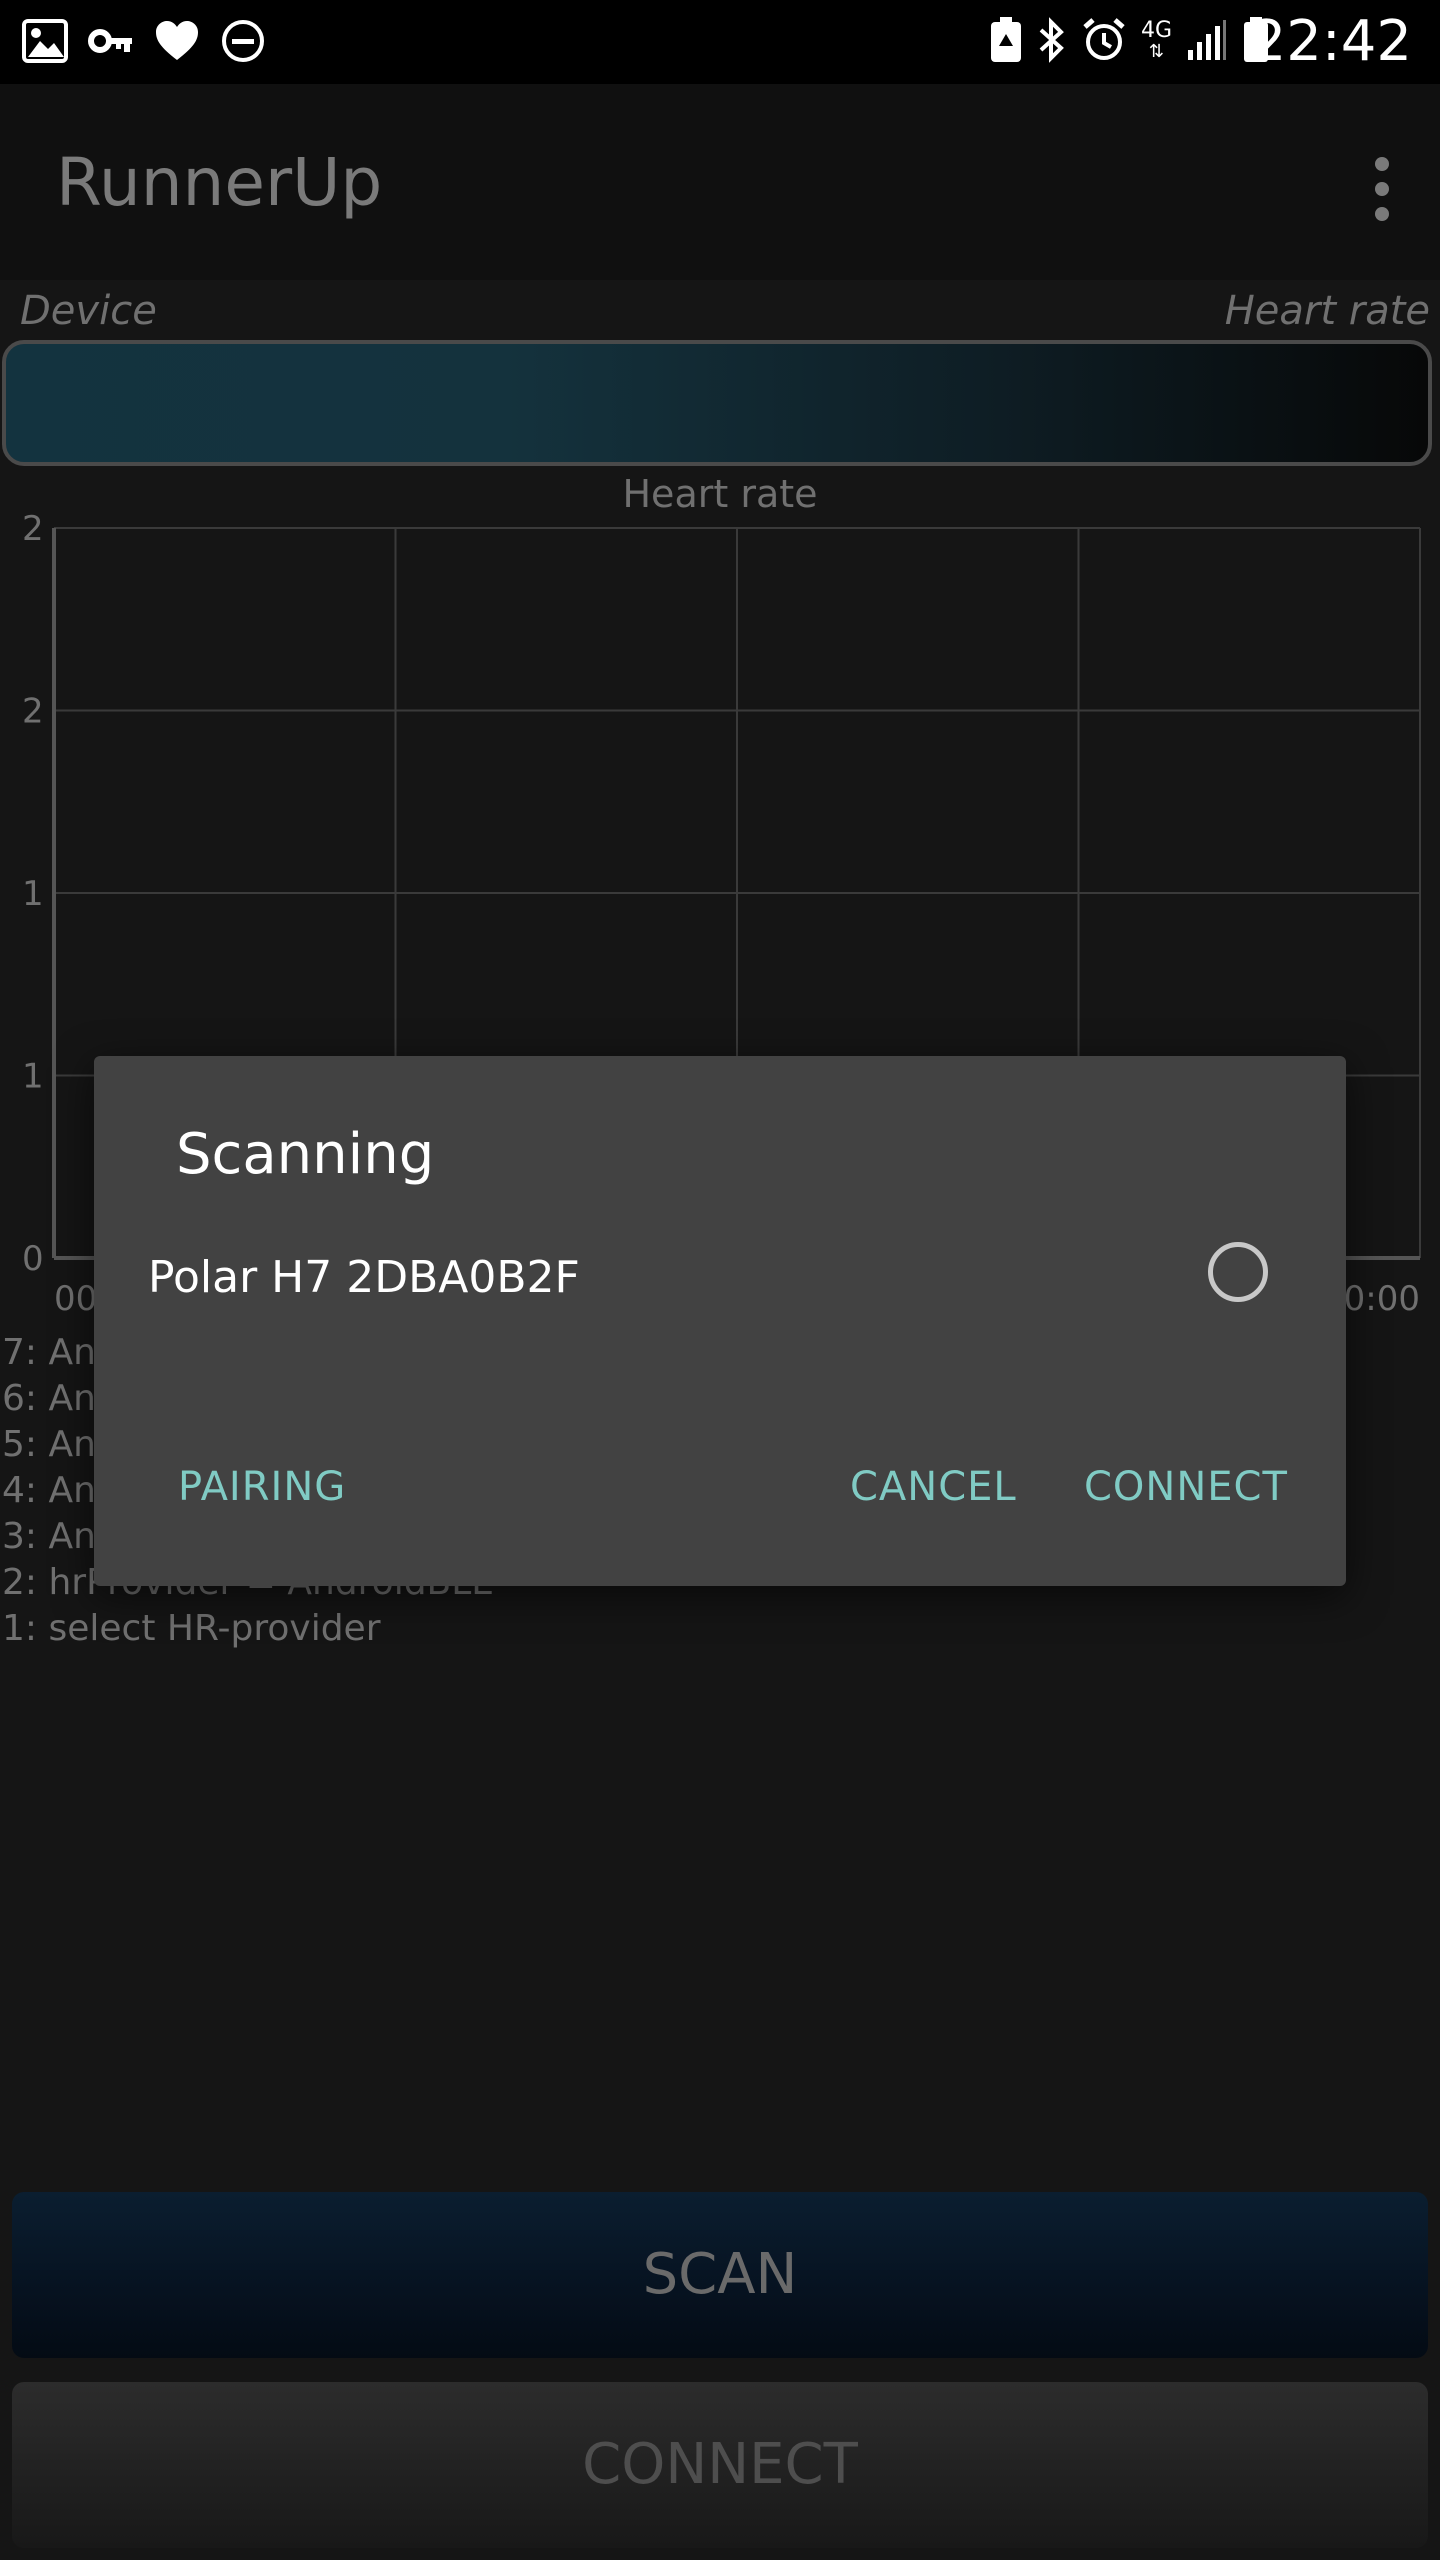  I want to click on cancel-button: CANCEL, so click(933, 1487).